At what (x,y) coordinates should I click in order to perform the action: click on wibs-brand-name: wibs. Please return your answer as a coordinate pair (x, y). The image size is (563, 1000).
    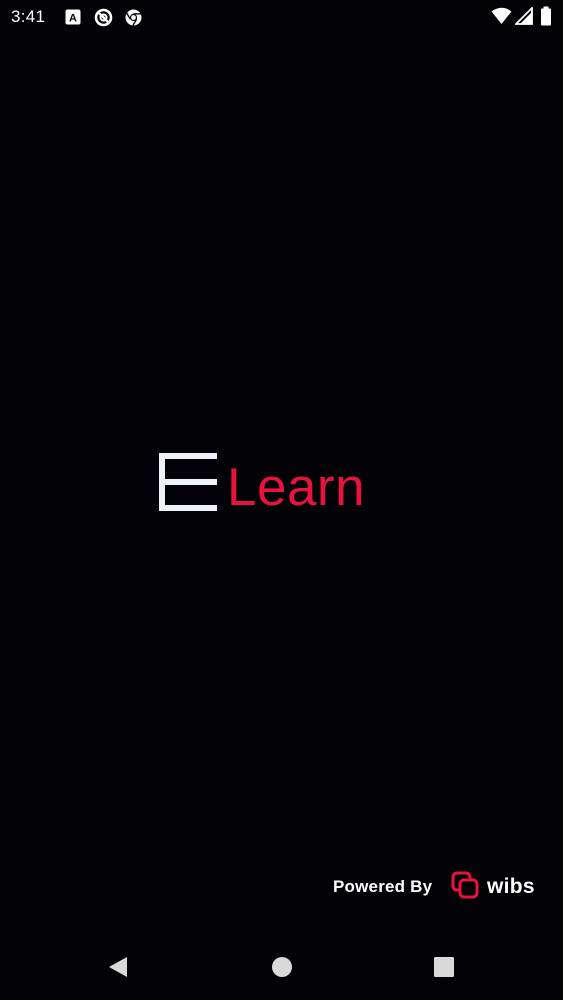
    Looking at the image, I should click on (511, 886).